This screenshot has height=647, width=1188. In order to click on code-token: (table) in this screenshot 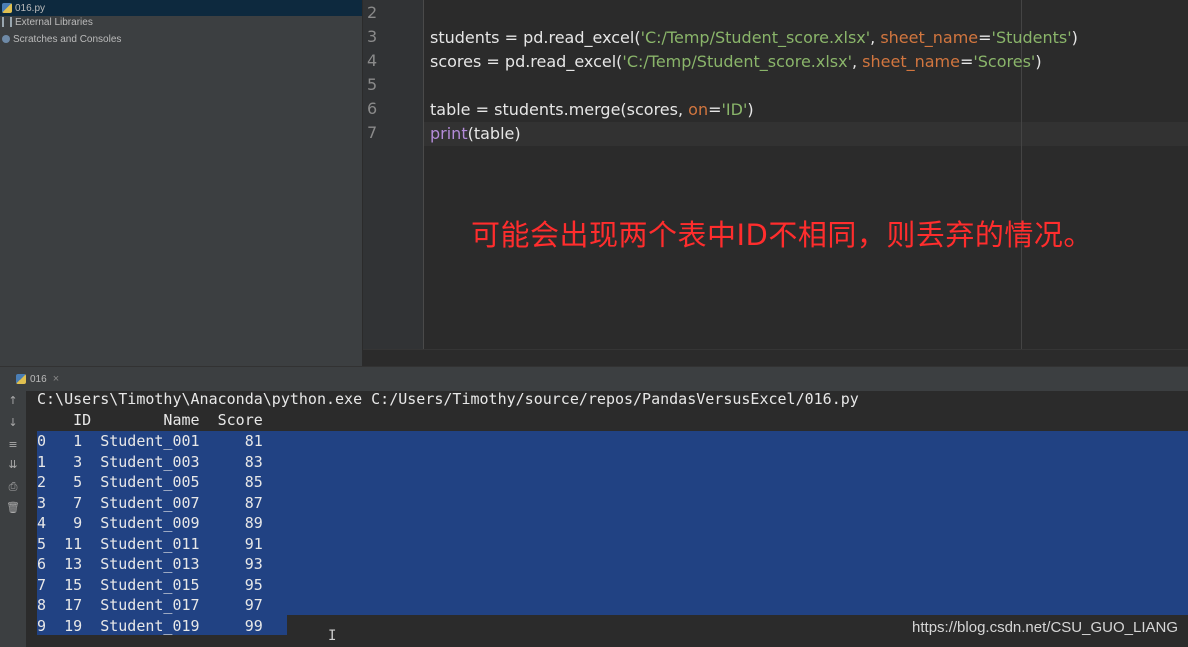, I will do `click(494, 133)`.